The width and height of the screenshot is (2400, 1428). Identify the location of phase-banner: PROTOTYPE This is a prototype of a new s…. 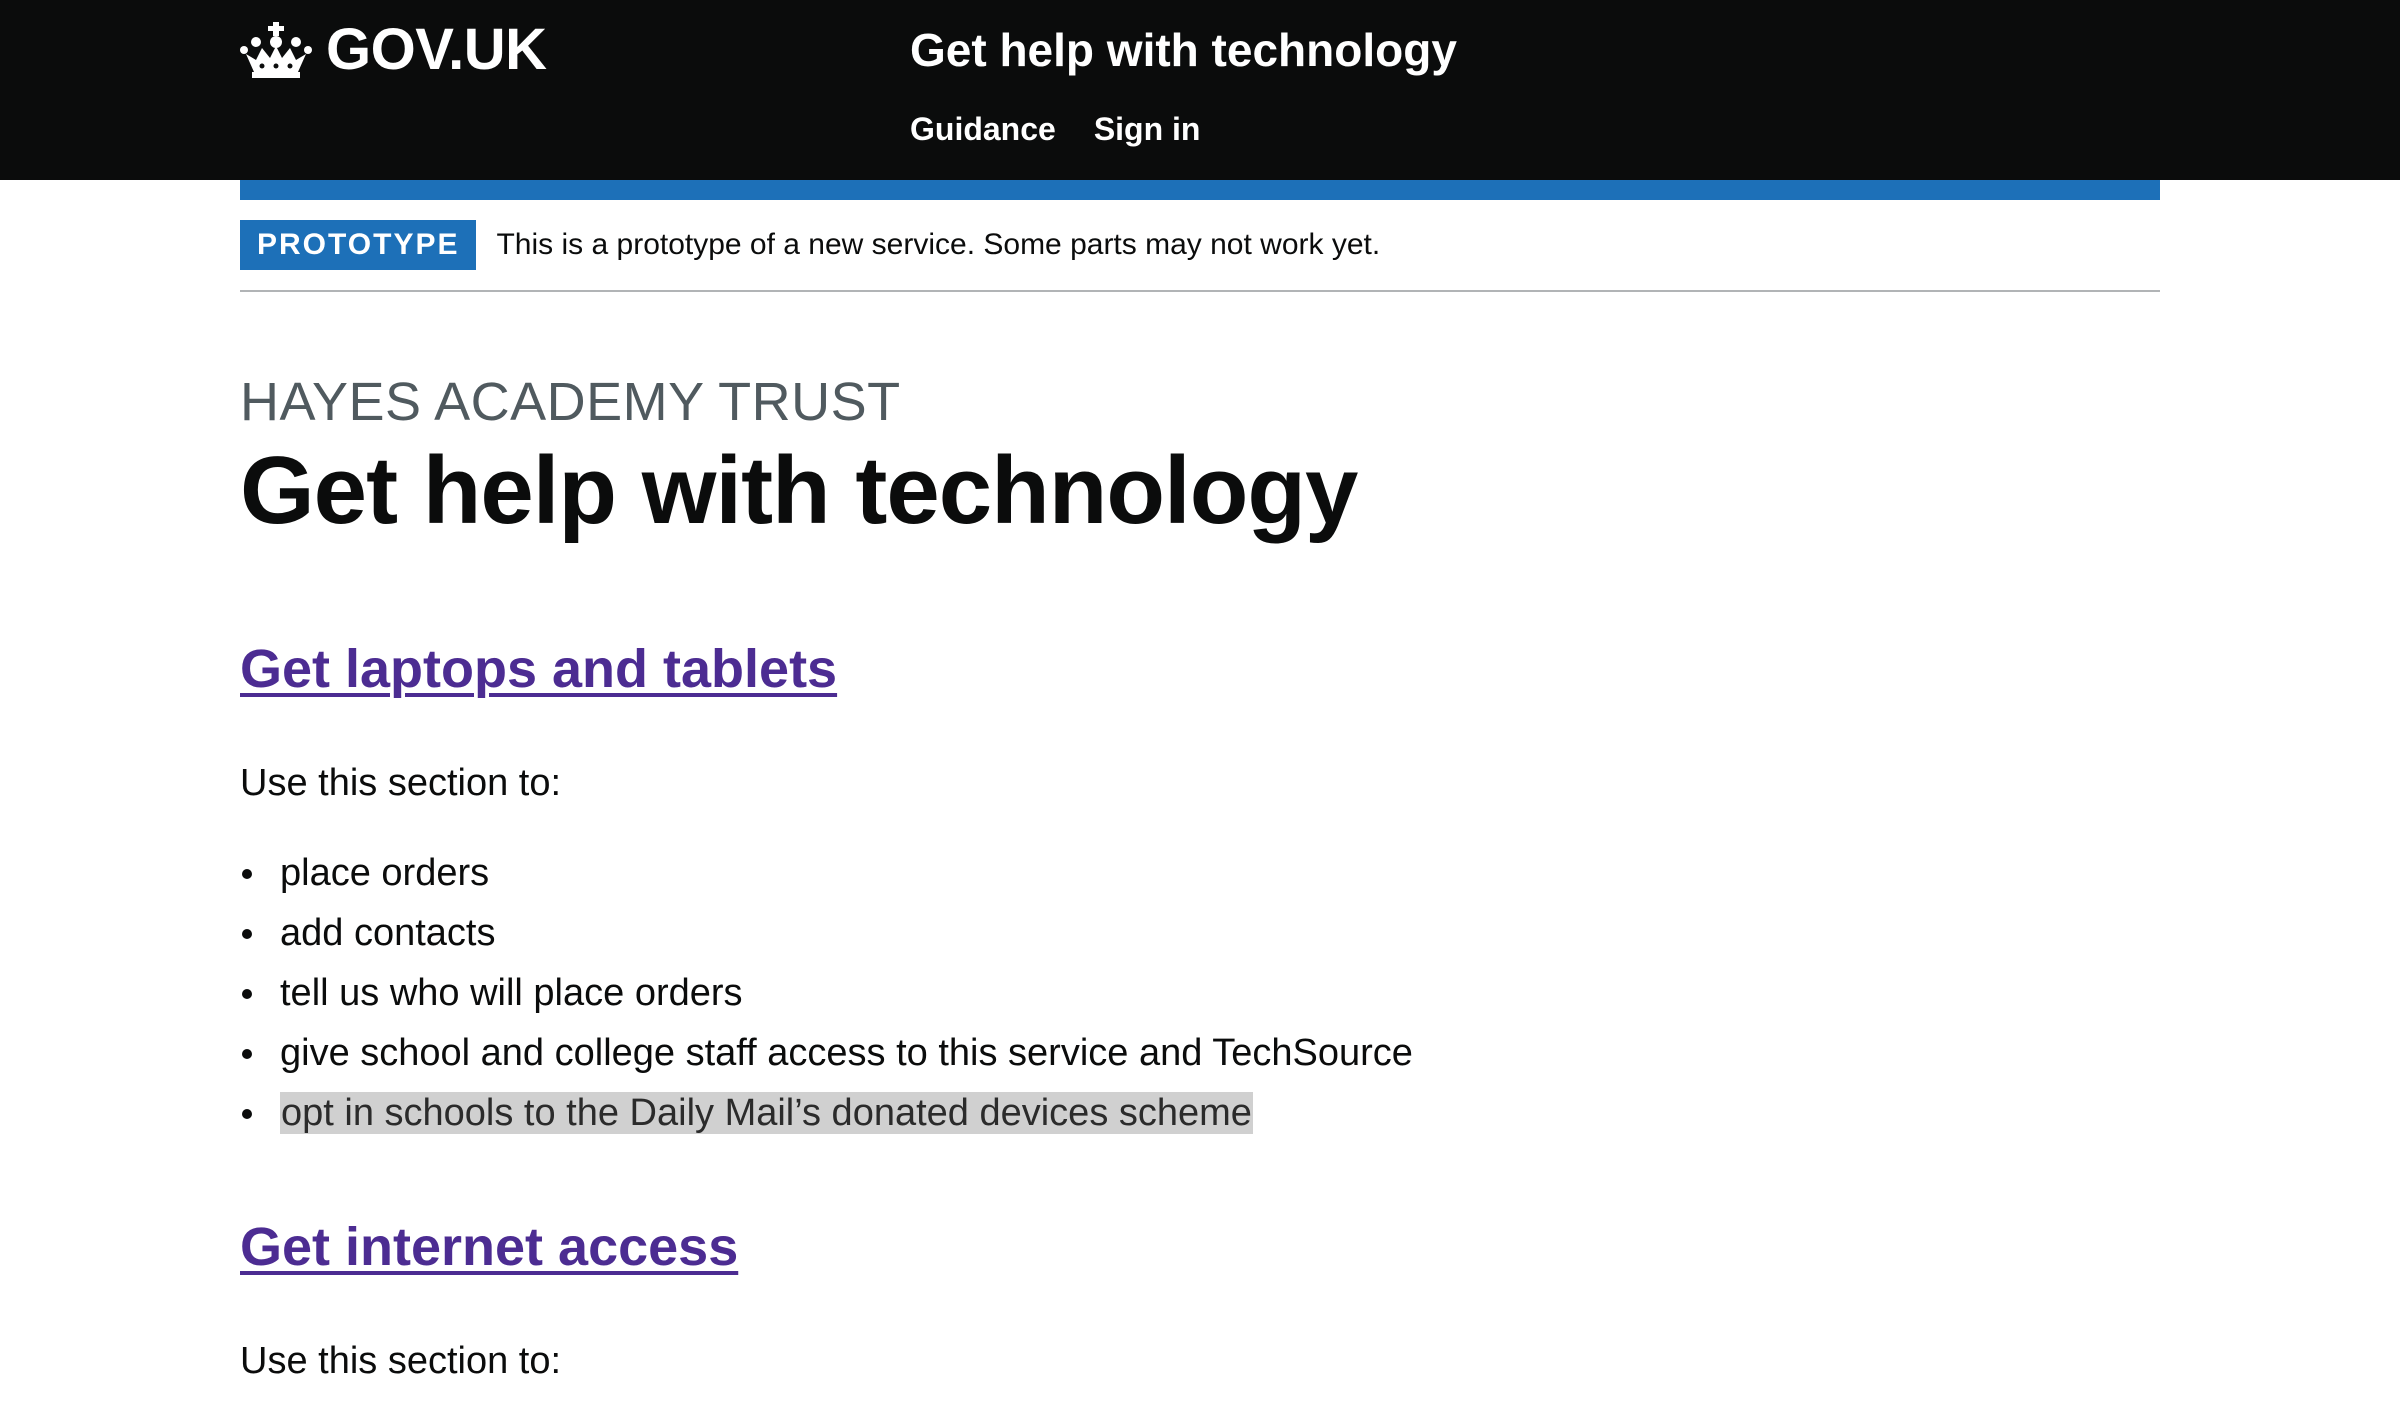
(1200, 256).